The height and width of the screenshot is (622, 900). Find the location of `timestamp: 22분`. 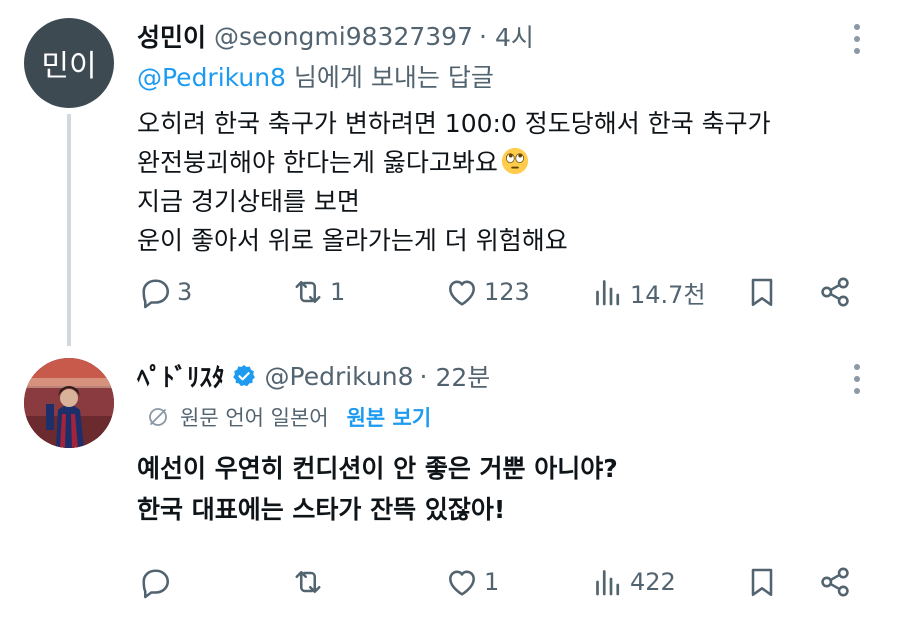

timestamp: 22분 is located at coordinates (462, 376).